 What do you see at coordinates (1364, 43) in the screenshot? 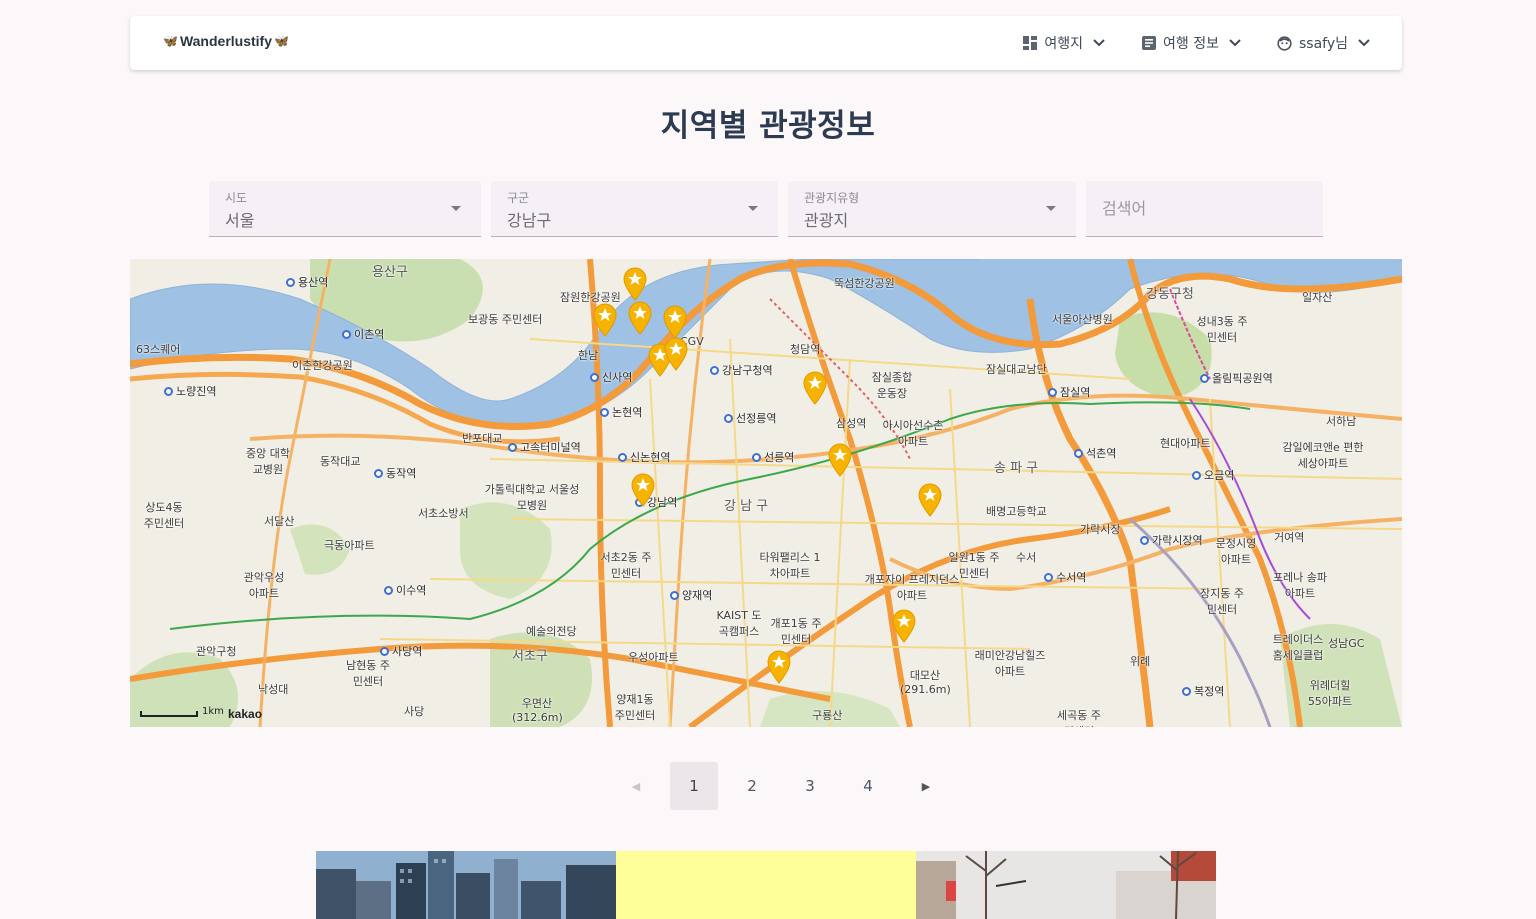
I see `chevron-down-icon` at bounding box center [1364, 43].